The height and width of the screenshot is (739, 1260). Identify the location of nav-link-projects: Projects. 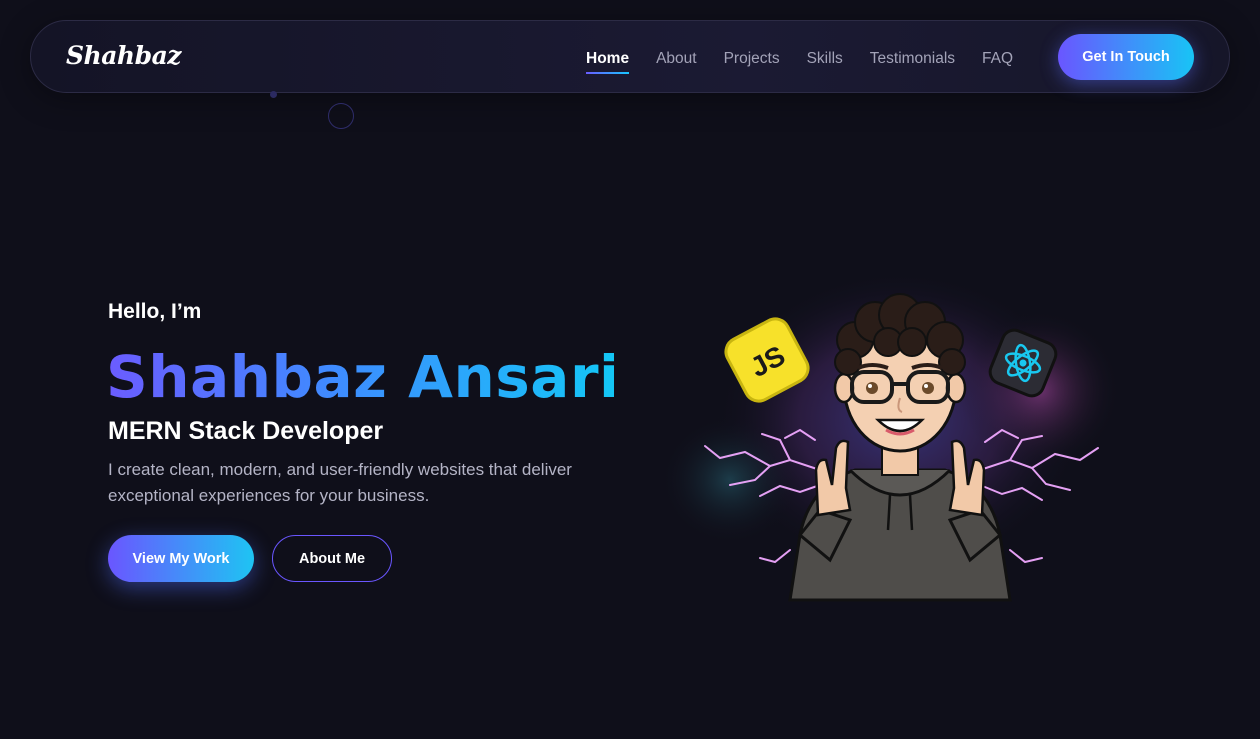
(752, 59).